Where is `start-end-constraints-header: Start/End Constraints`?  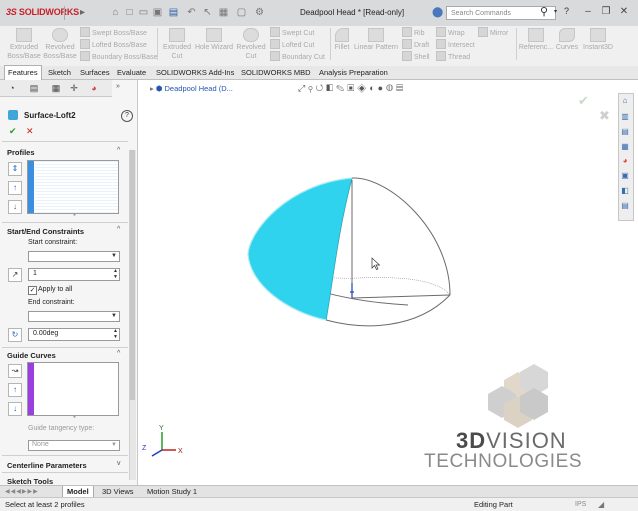 start-end-constraints-header: Start/End Constraints is located at coordinates (45, 231).